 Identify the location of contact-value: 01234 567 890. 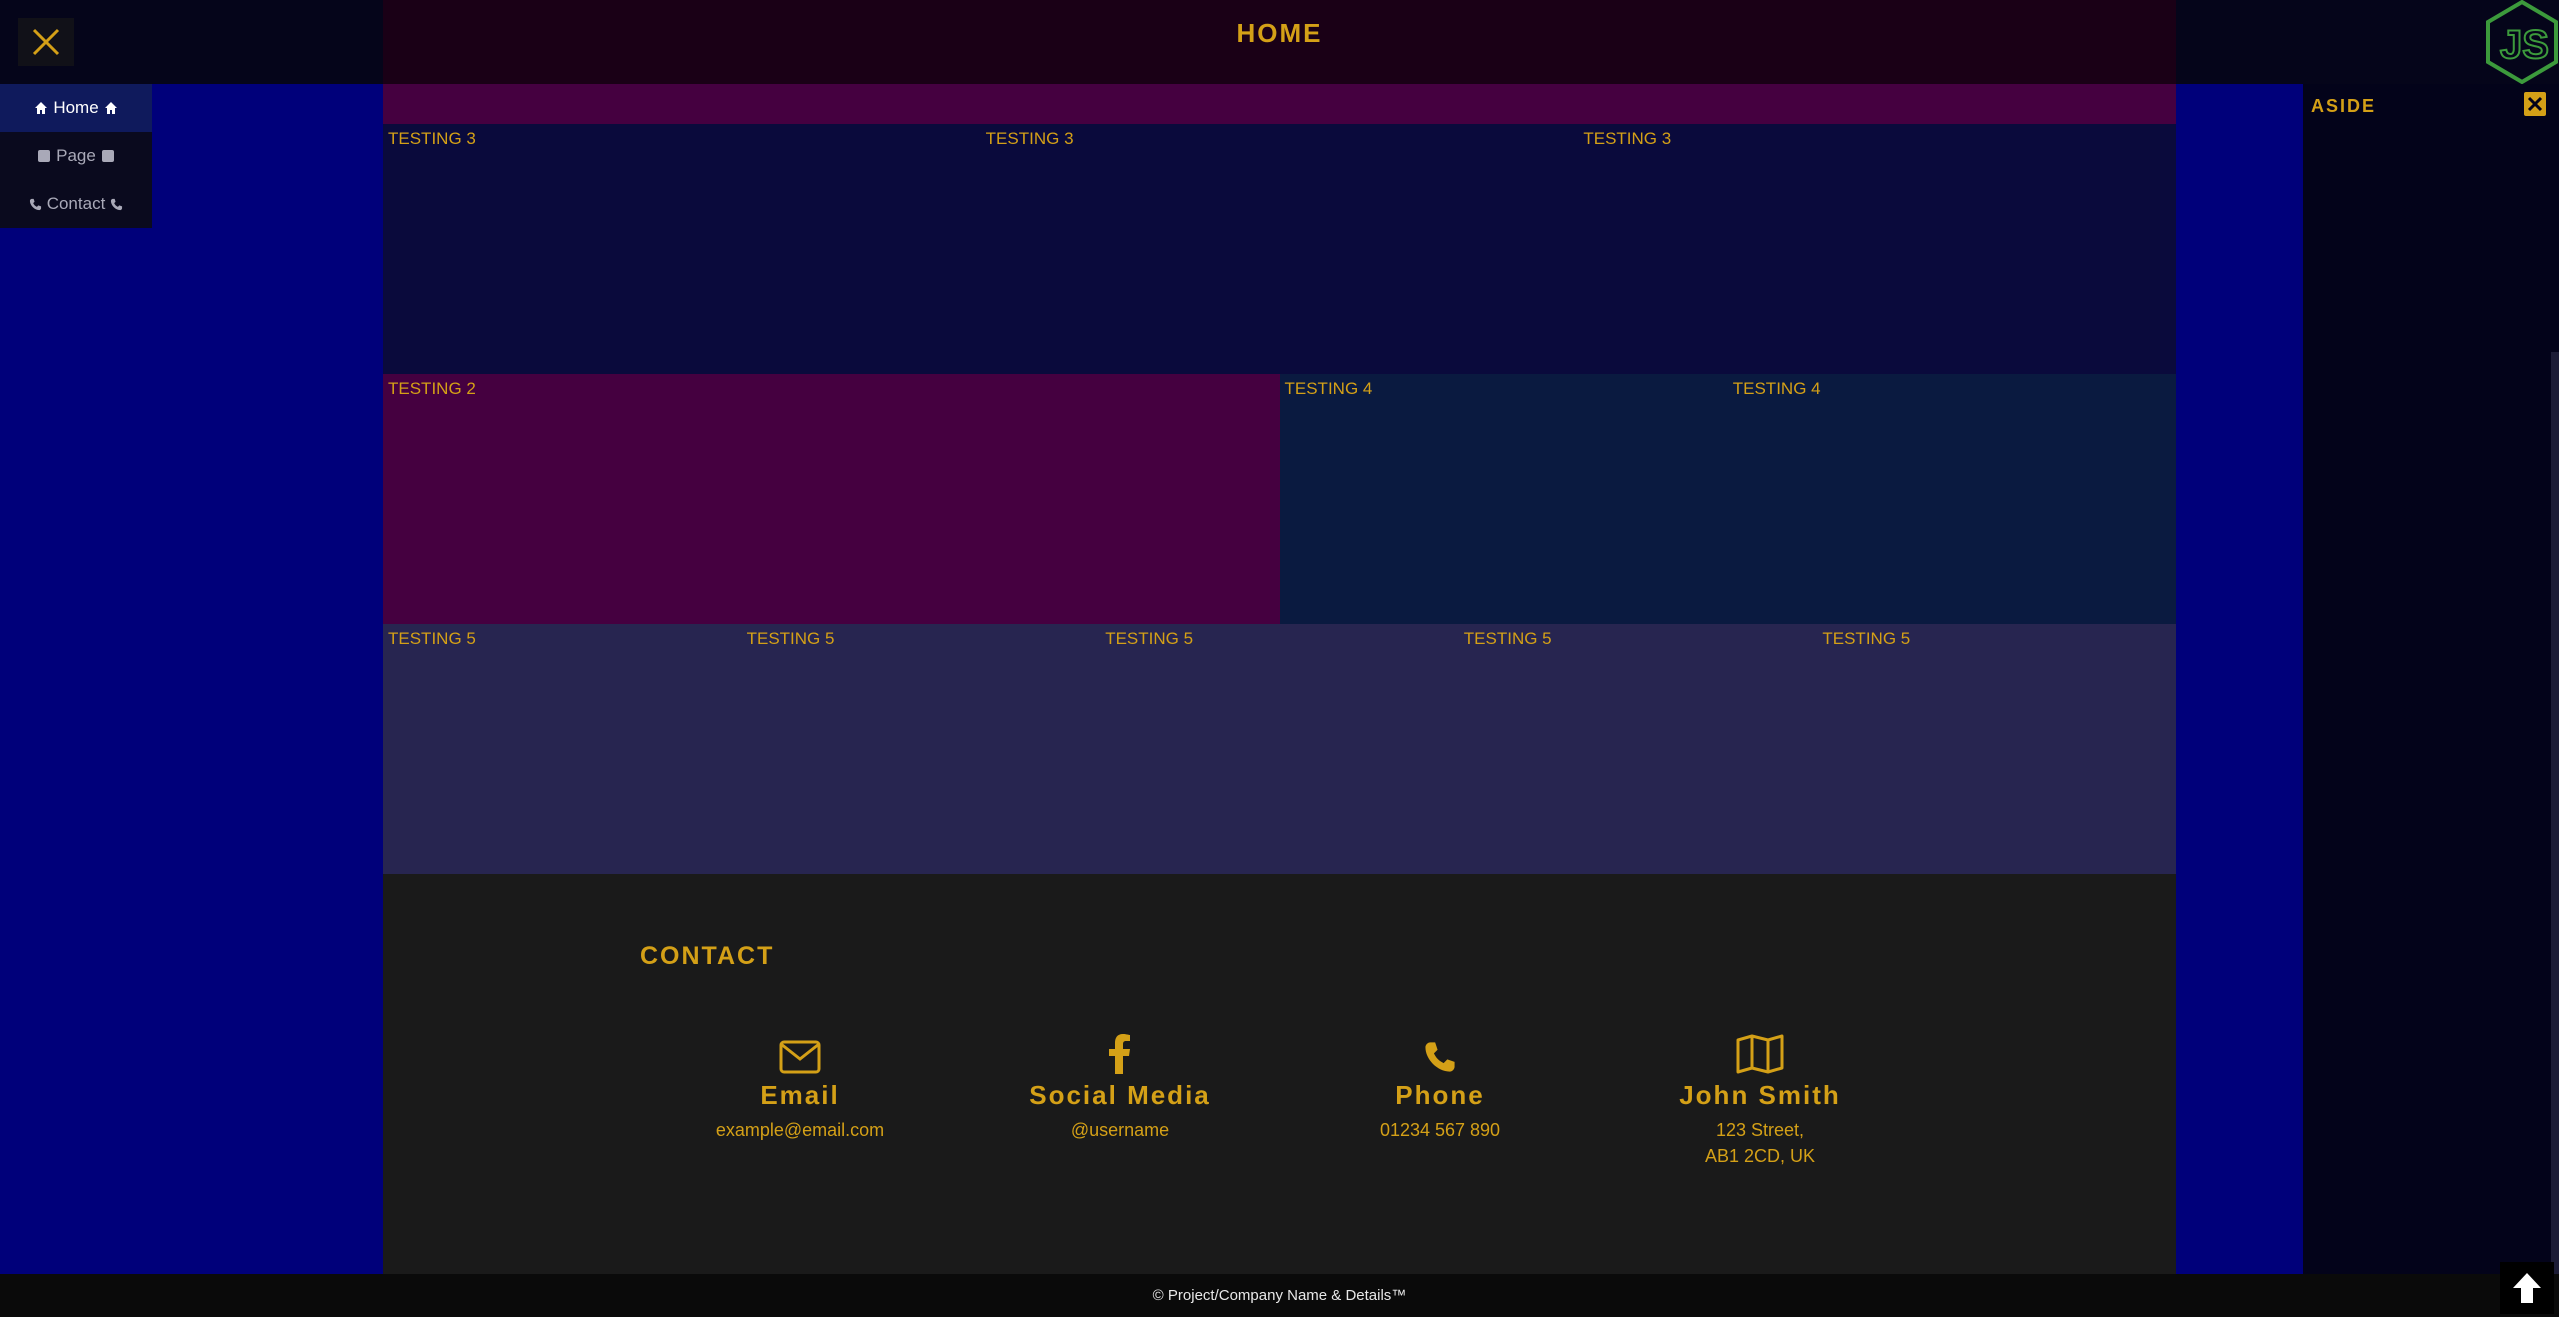
(1440, 1130).